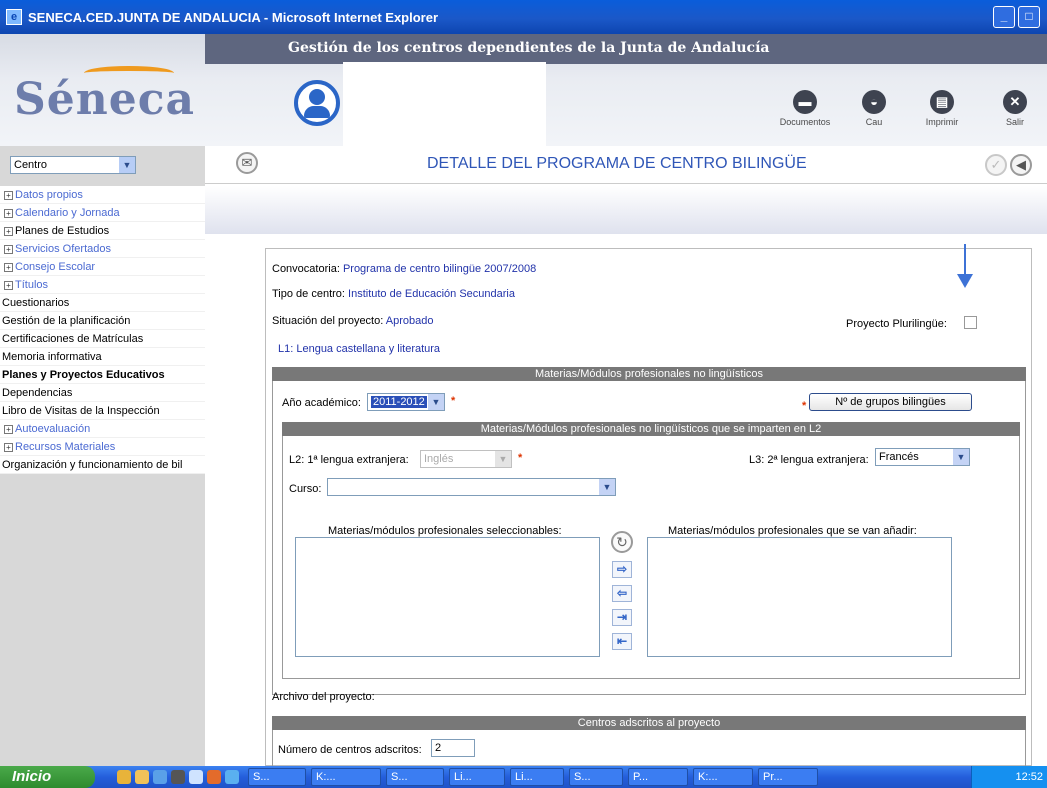 The width and height of the screenshot is (1047, 788). I want to click on l3-select: Francés ▼, so click(922, 457).